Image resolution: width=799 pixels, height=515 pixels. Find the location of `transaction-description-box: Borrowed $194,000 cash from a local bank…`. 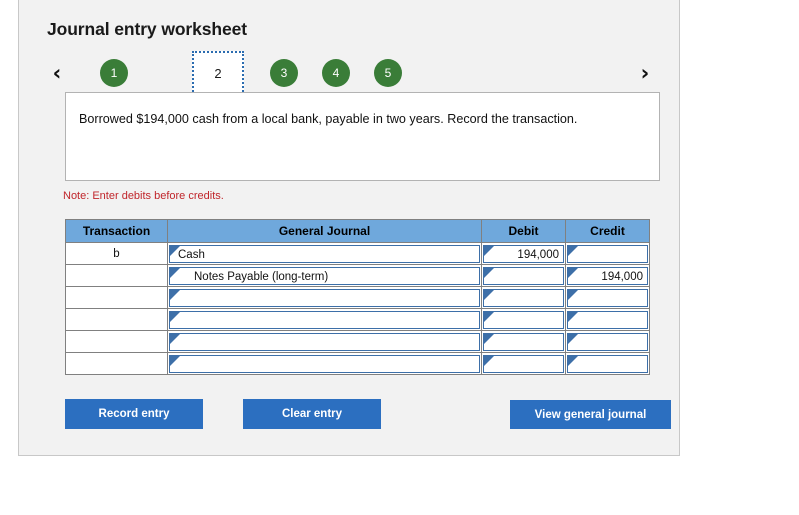

transaction-description-box: Borrowed $194,000 cash from a local bank… is located at coordinates (362, 136).